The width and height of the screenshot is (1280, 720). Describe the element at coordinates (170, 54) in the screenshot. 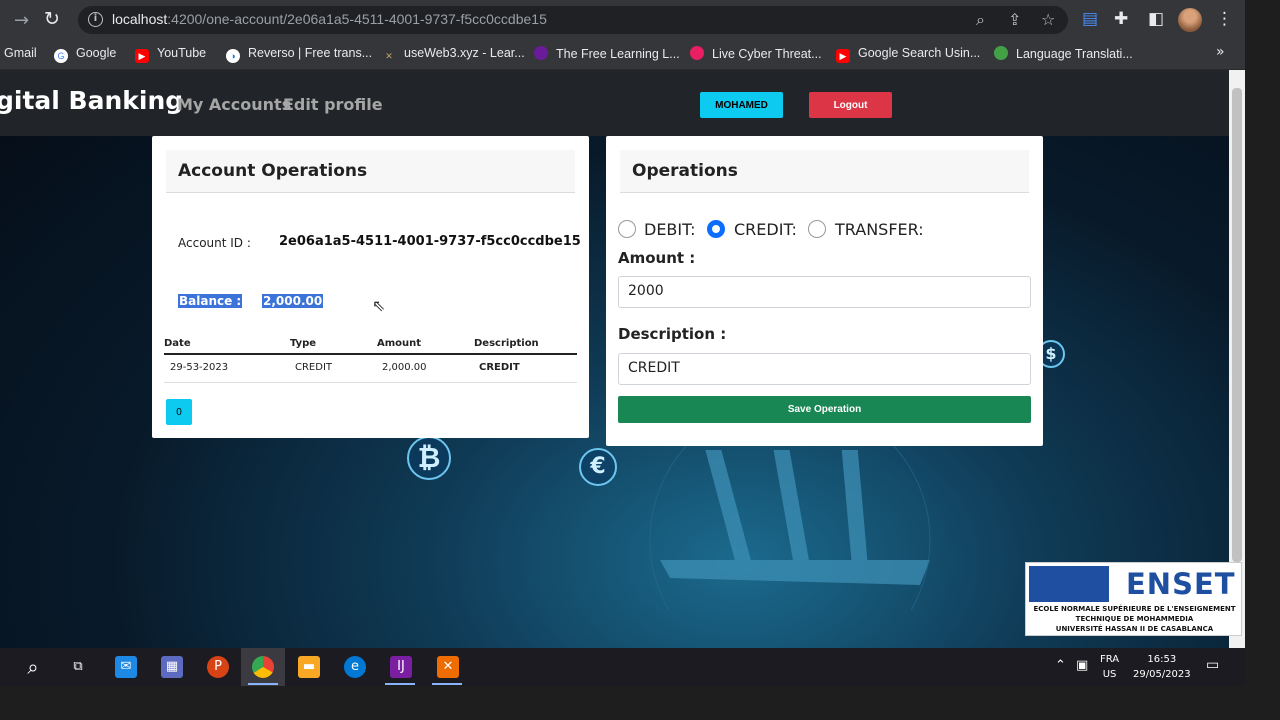

I see `bookmark-youtube: ▶ YouTube` at that location.